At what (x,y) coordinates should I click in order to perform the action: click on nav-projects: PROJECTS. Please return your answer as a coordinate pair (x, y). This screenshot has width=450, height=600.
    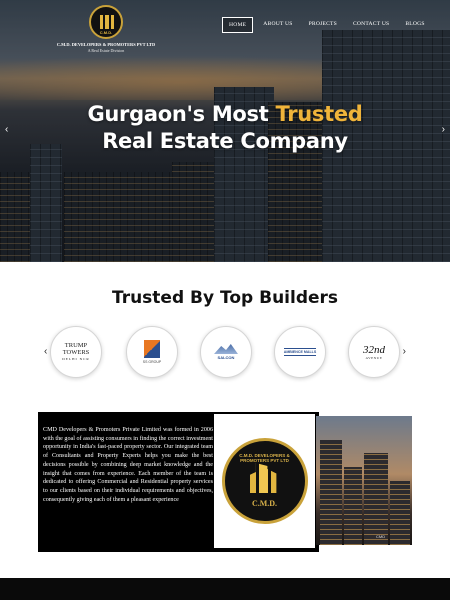
    Looking at the image, I should click on (323, 25).